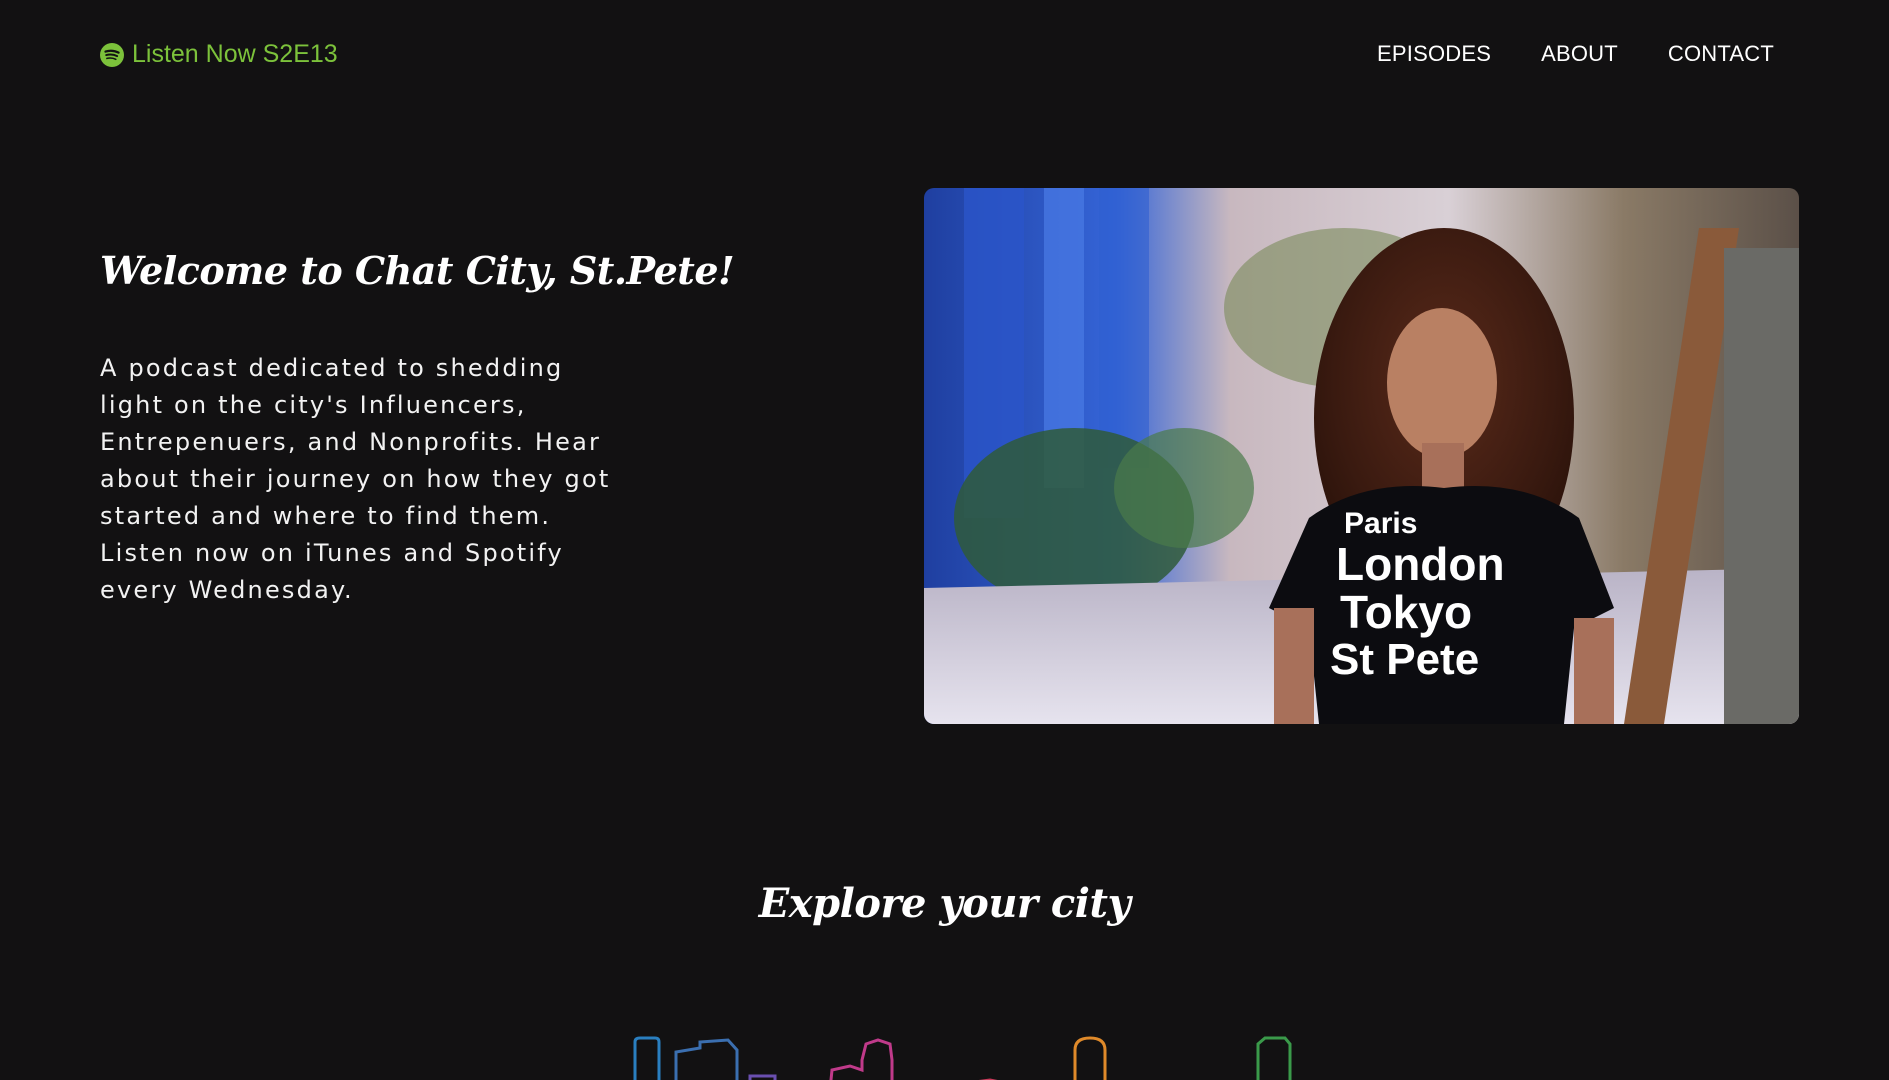 Image resolution: width=1889 pixels, height=1080 pixels. I want to click on shirt-line-paris: Paris, so click(1380, 523).